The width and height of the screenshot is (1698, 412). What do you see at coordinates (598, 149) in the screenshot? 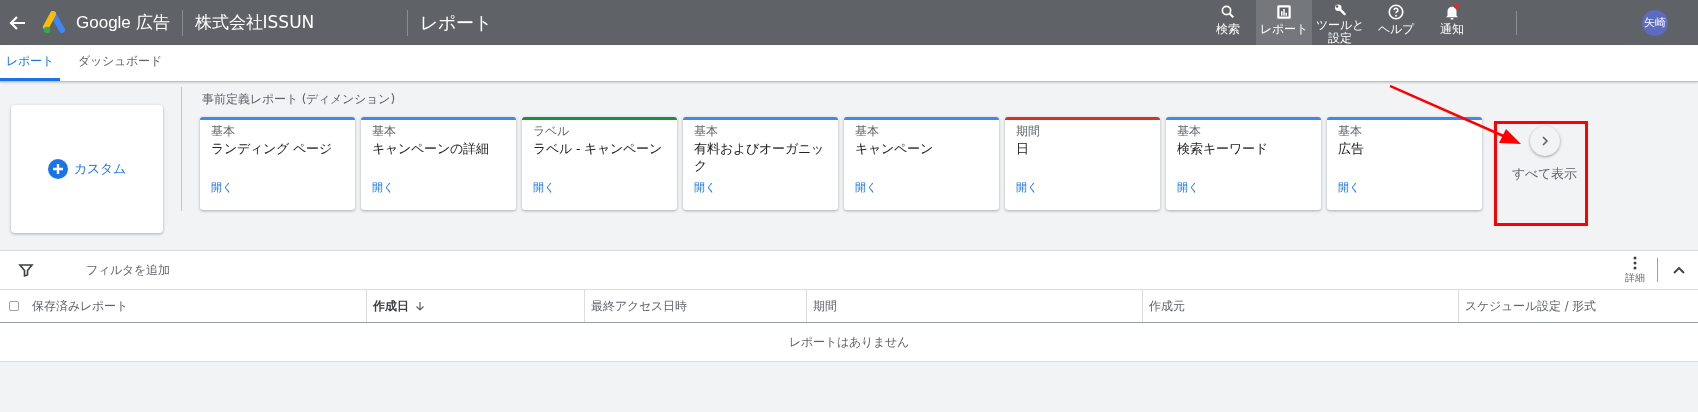
I see `card-title: ラベル - キャンペーン` at bounding box center [598, 149].